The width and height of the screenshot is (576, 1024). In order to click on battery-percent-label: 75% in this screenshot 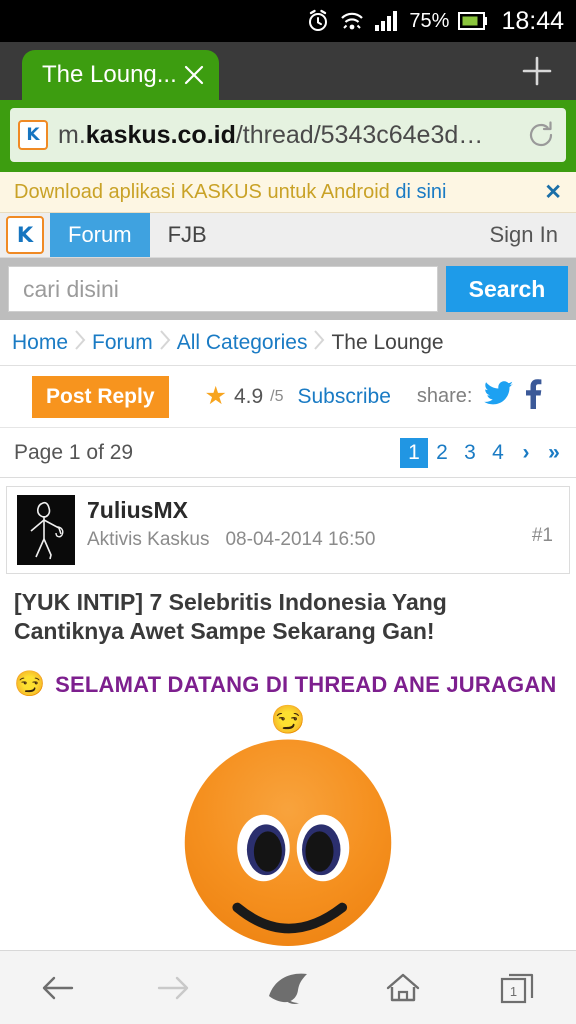, I will do `click(429, 20)`.